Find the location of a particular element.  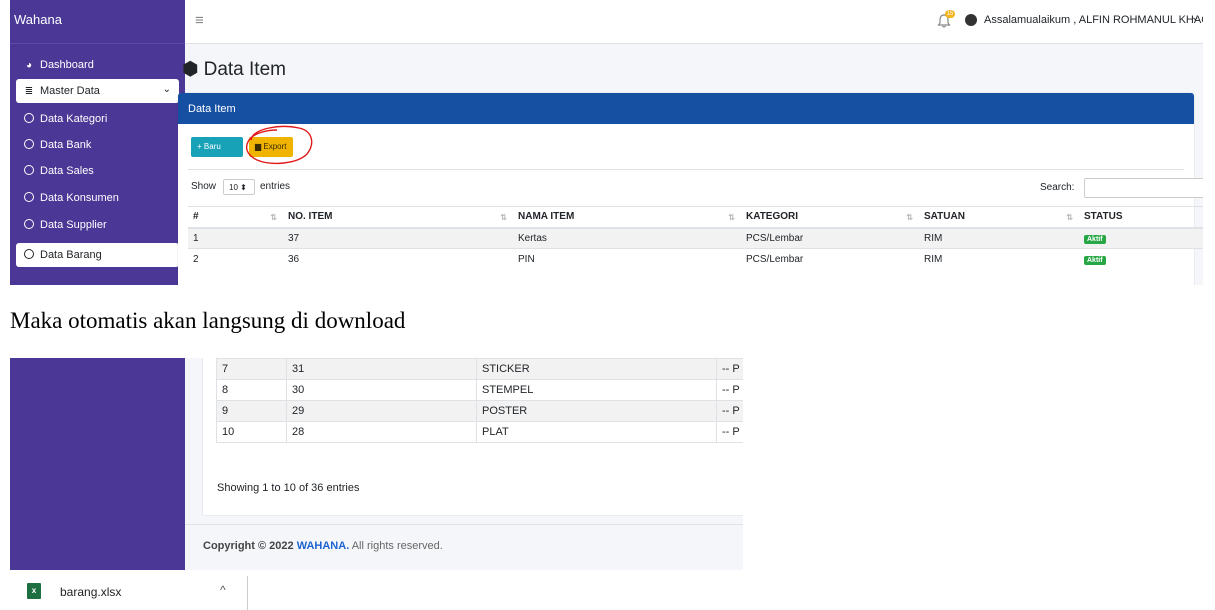

search-input is located at coordinates (1143, 188).